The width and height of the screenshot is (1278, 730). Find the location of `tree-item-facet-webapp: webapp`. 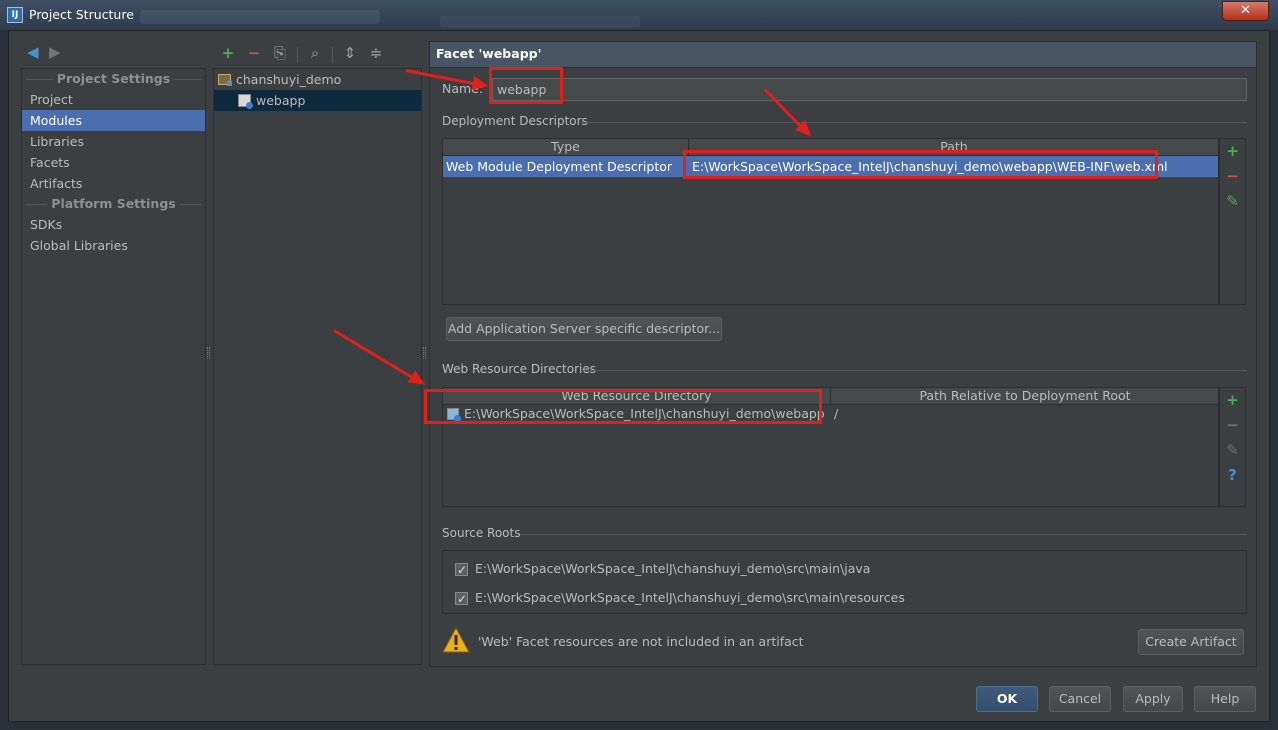

tree-item-facet-webapp: webapp is located at coordinates (317, 100).